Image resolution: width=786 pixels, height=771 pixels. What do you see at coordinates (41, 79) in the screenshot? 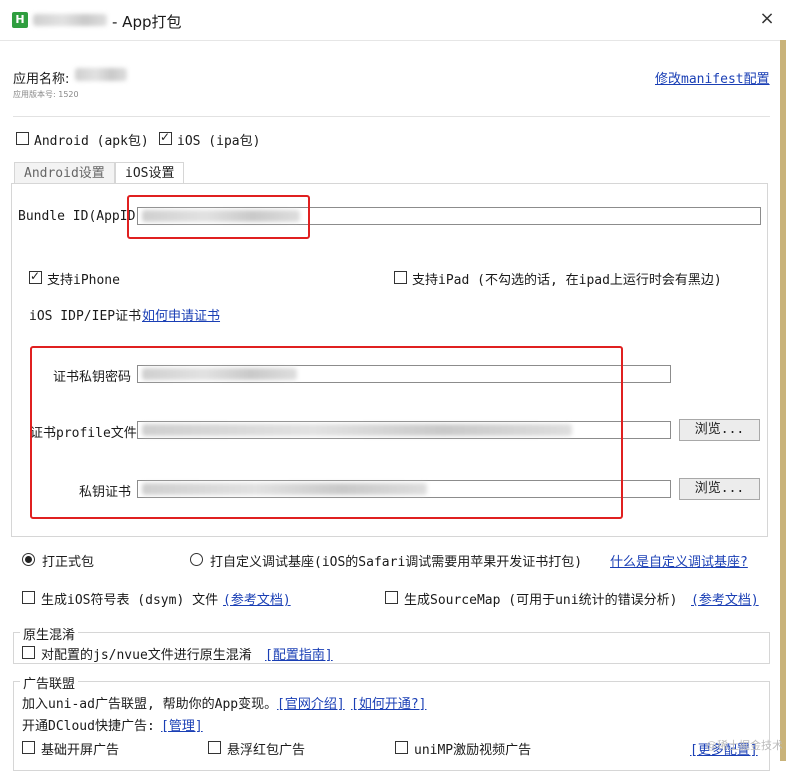
I see `app-name-label: 应用名称:` at bounding box center [41, 79].